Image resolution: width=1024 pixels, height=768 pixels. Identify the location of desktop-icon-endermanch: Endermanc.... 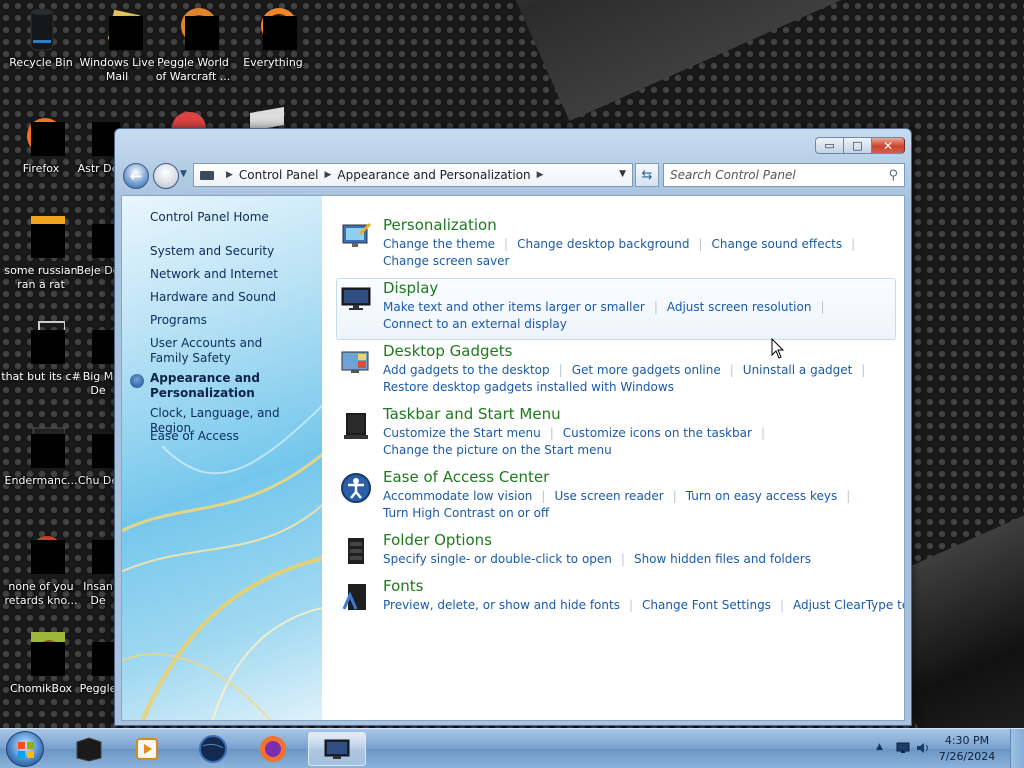
(41, 456).